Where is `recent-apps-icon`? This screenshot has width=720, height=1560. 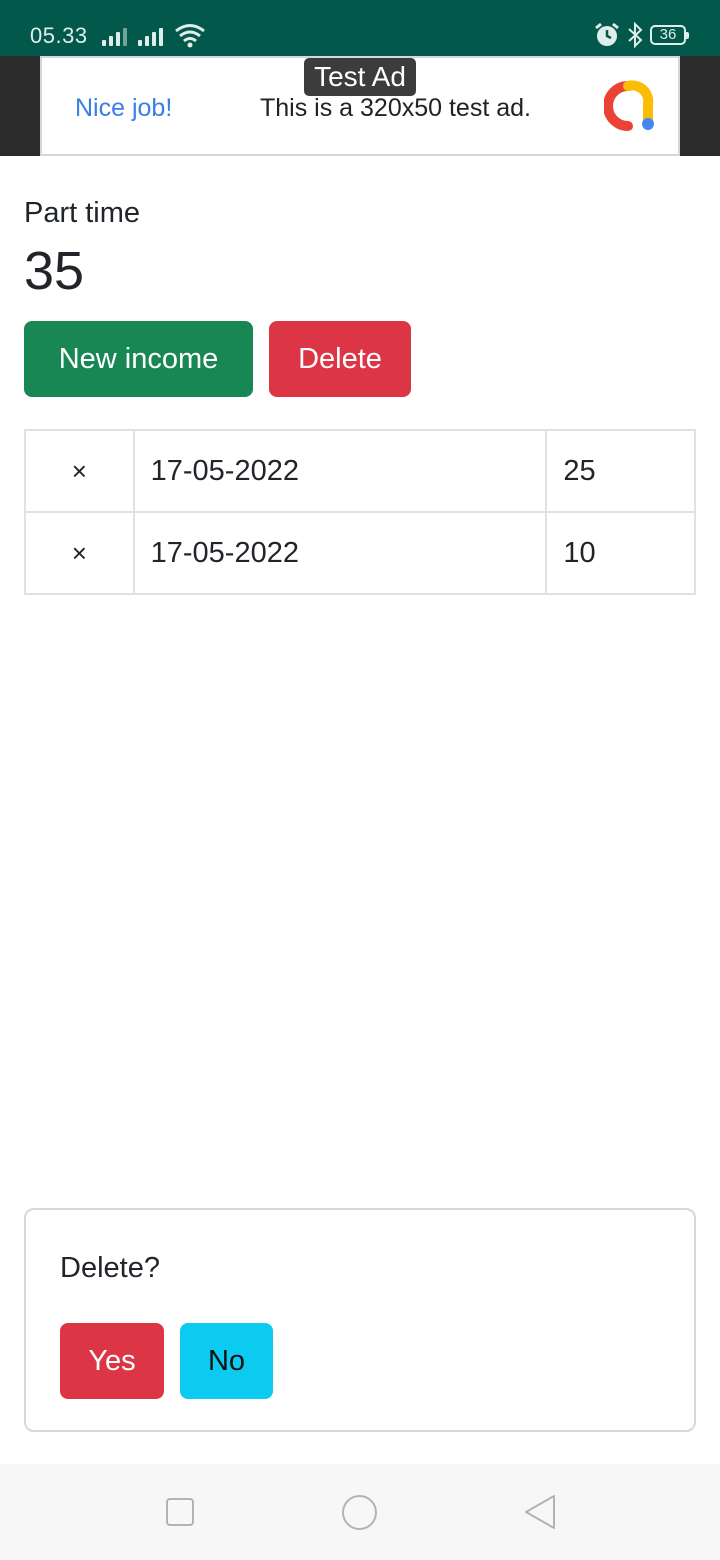
recent-apps-icon is located at coordinates (180, 1512).